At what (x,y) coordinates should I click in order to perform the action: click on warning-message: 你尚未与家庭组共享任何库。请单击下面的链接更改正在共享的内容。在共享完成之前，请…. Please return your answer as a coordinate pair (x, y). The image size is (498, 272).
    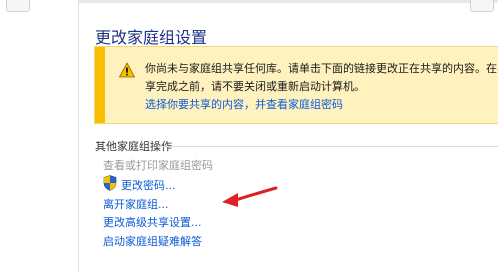
    Looking at the image, I should click on (321, 77).